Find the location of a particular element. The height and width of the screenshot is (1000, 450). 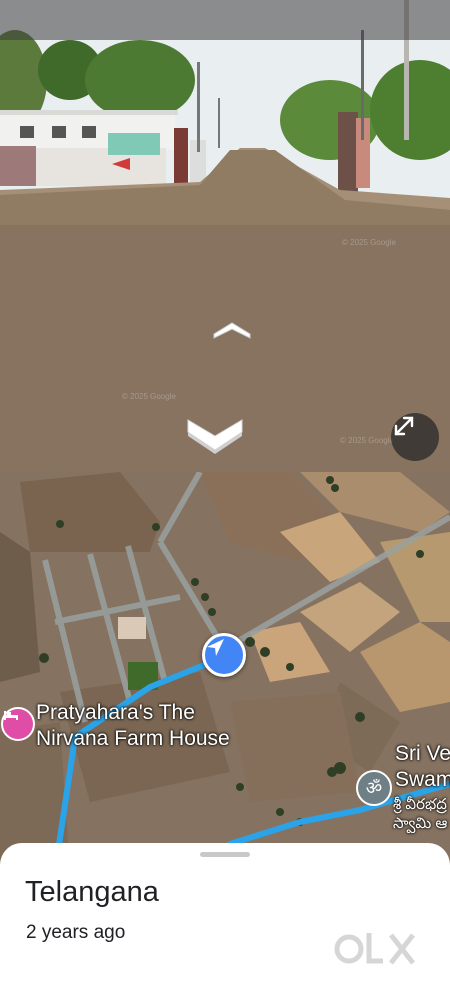

expand-icon is located at coordinates (404, 426).